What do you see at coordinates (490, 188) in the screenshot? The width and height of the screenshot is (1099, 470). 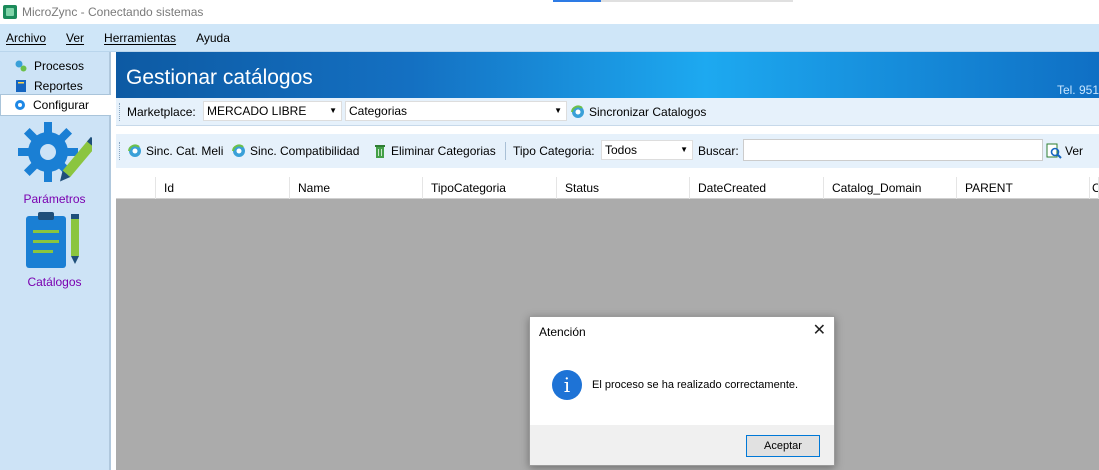 I see `column-header-tipocategoria: TipoCategoria` at bounding box center [490, 188].